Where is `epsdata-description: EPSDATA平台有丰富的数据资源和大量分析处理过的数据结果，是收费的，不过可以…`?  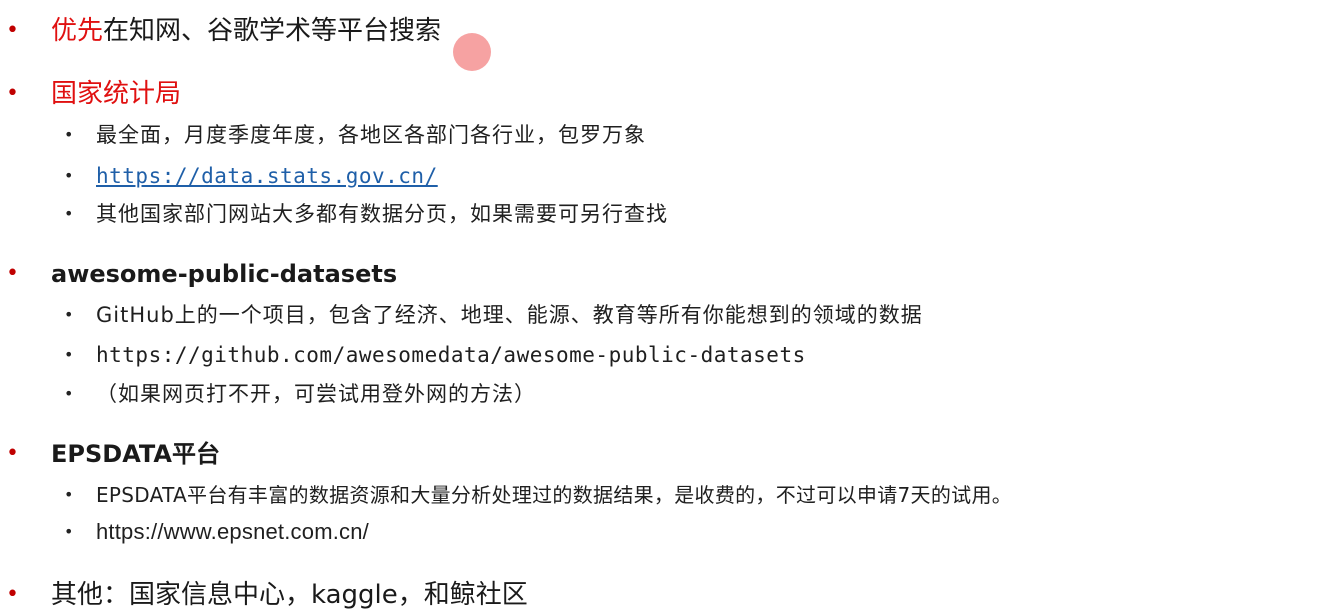 epsdata-description: EPSDATA平台有丰富的数据资源和大量分析处理过的数据结果，是收费的，不过可以… is located at coordinates (554, 495).